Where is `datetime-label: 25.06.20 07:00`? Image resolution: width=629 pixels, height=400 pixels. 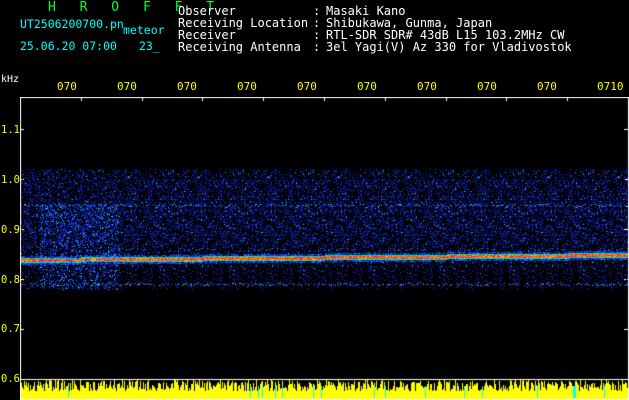
datetime-label: 25.06.20 07:00 is located at coordinates (68, 46).